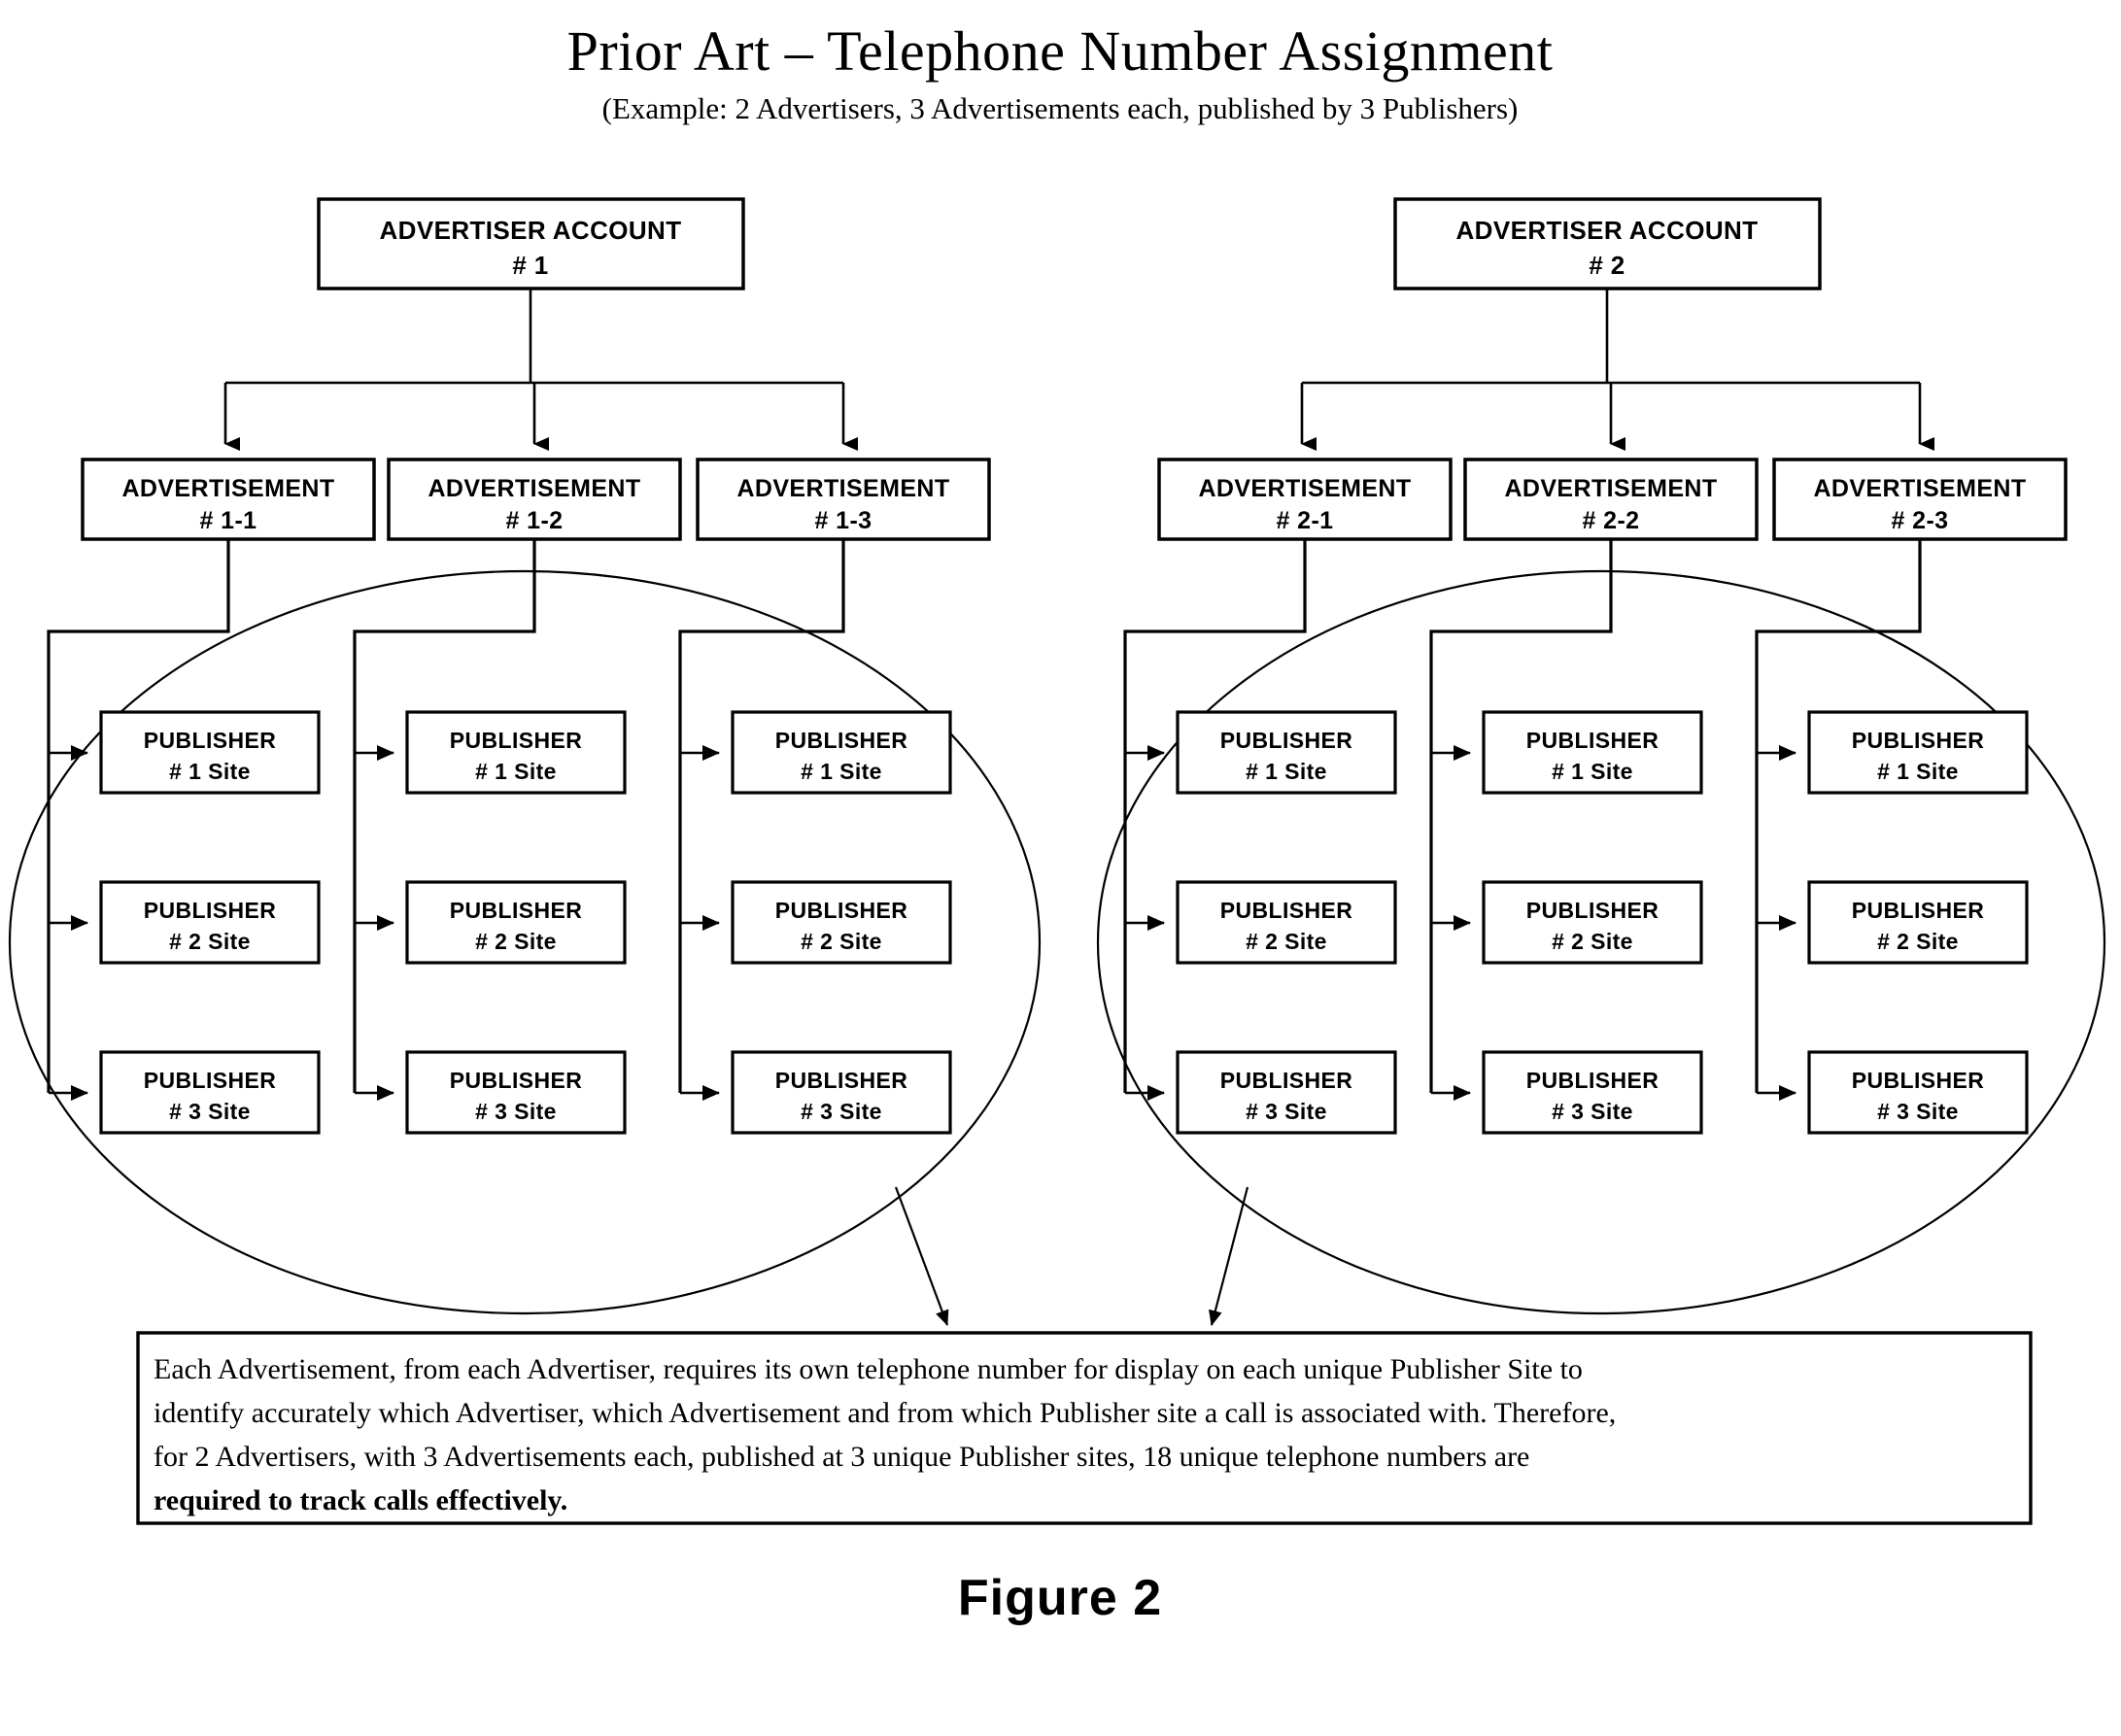  I want to click on publisher-2-3-2-site: # 2 Site, so click(1918, 941).